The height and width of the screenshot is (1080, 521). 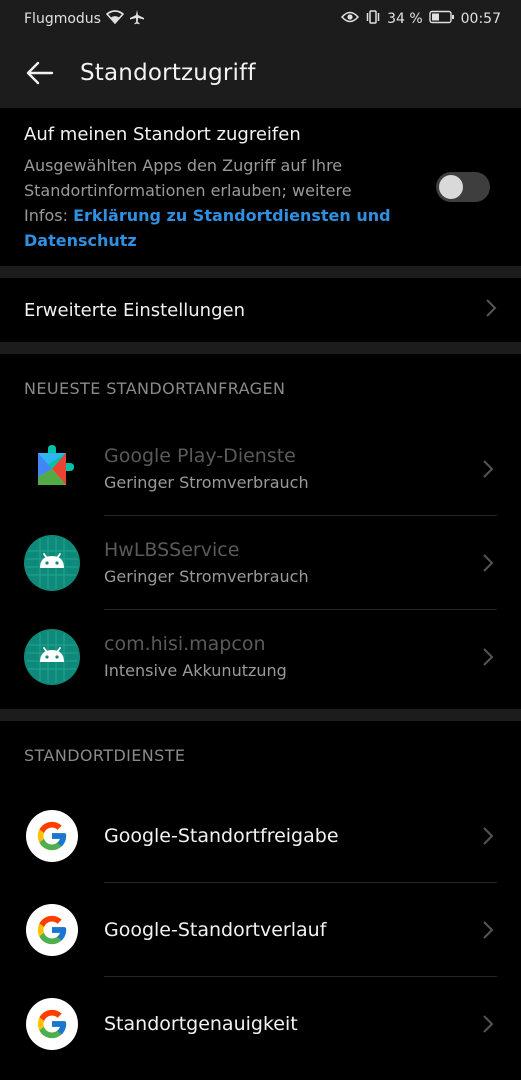 What do you see at coordinates (168, 73) in the screenshot?
I see `page-title: Standortzugriff` at bounding box center [168, 73].